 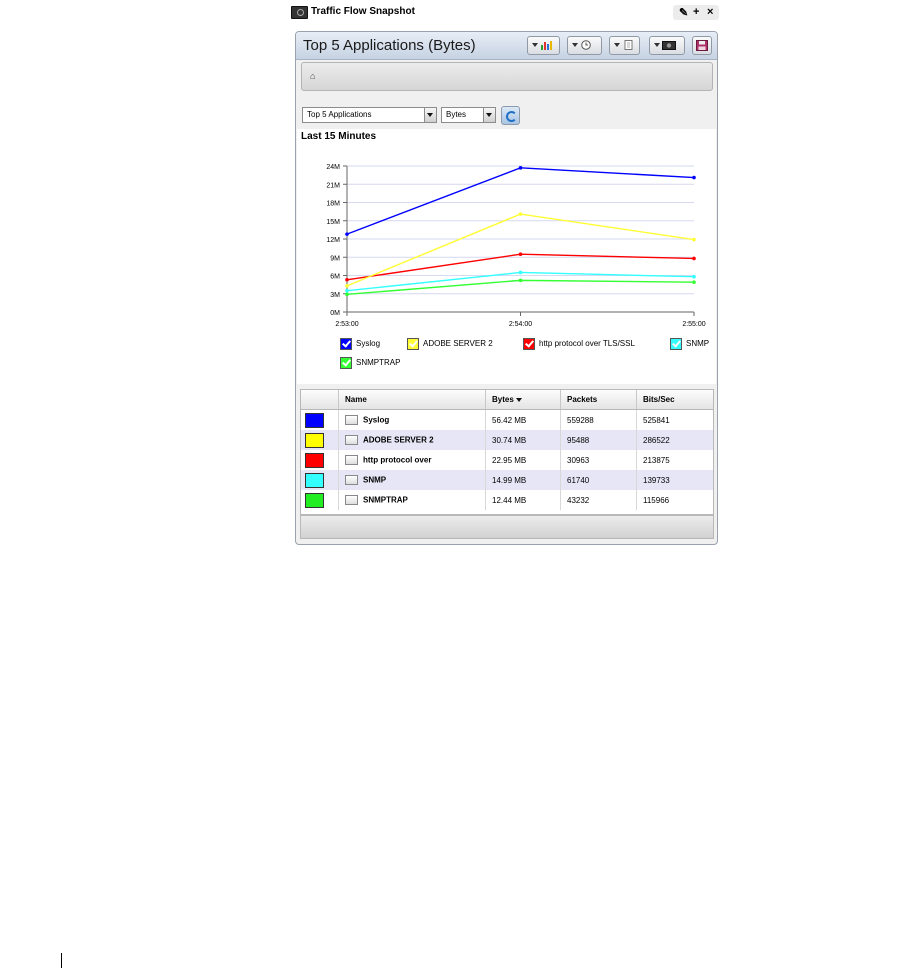 I want to click on y-tick-label: 3M, so click(x=335, y=295).